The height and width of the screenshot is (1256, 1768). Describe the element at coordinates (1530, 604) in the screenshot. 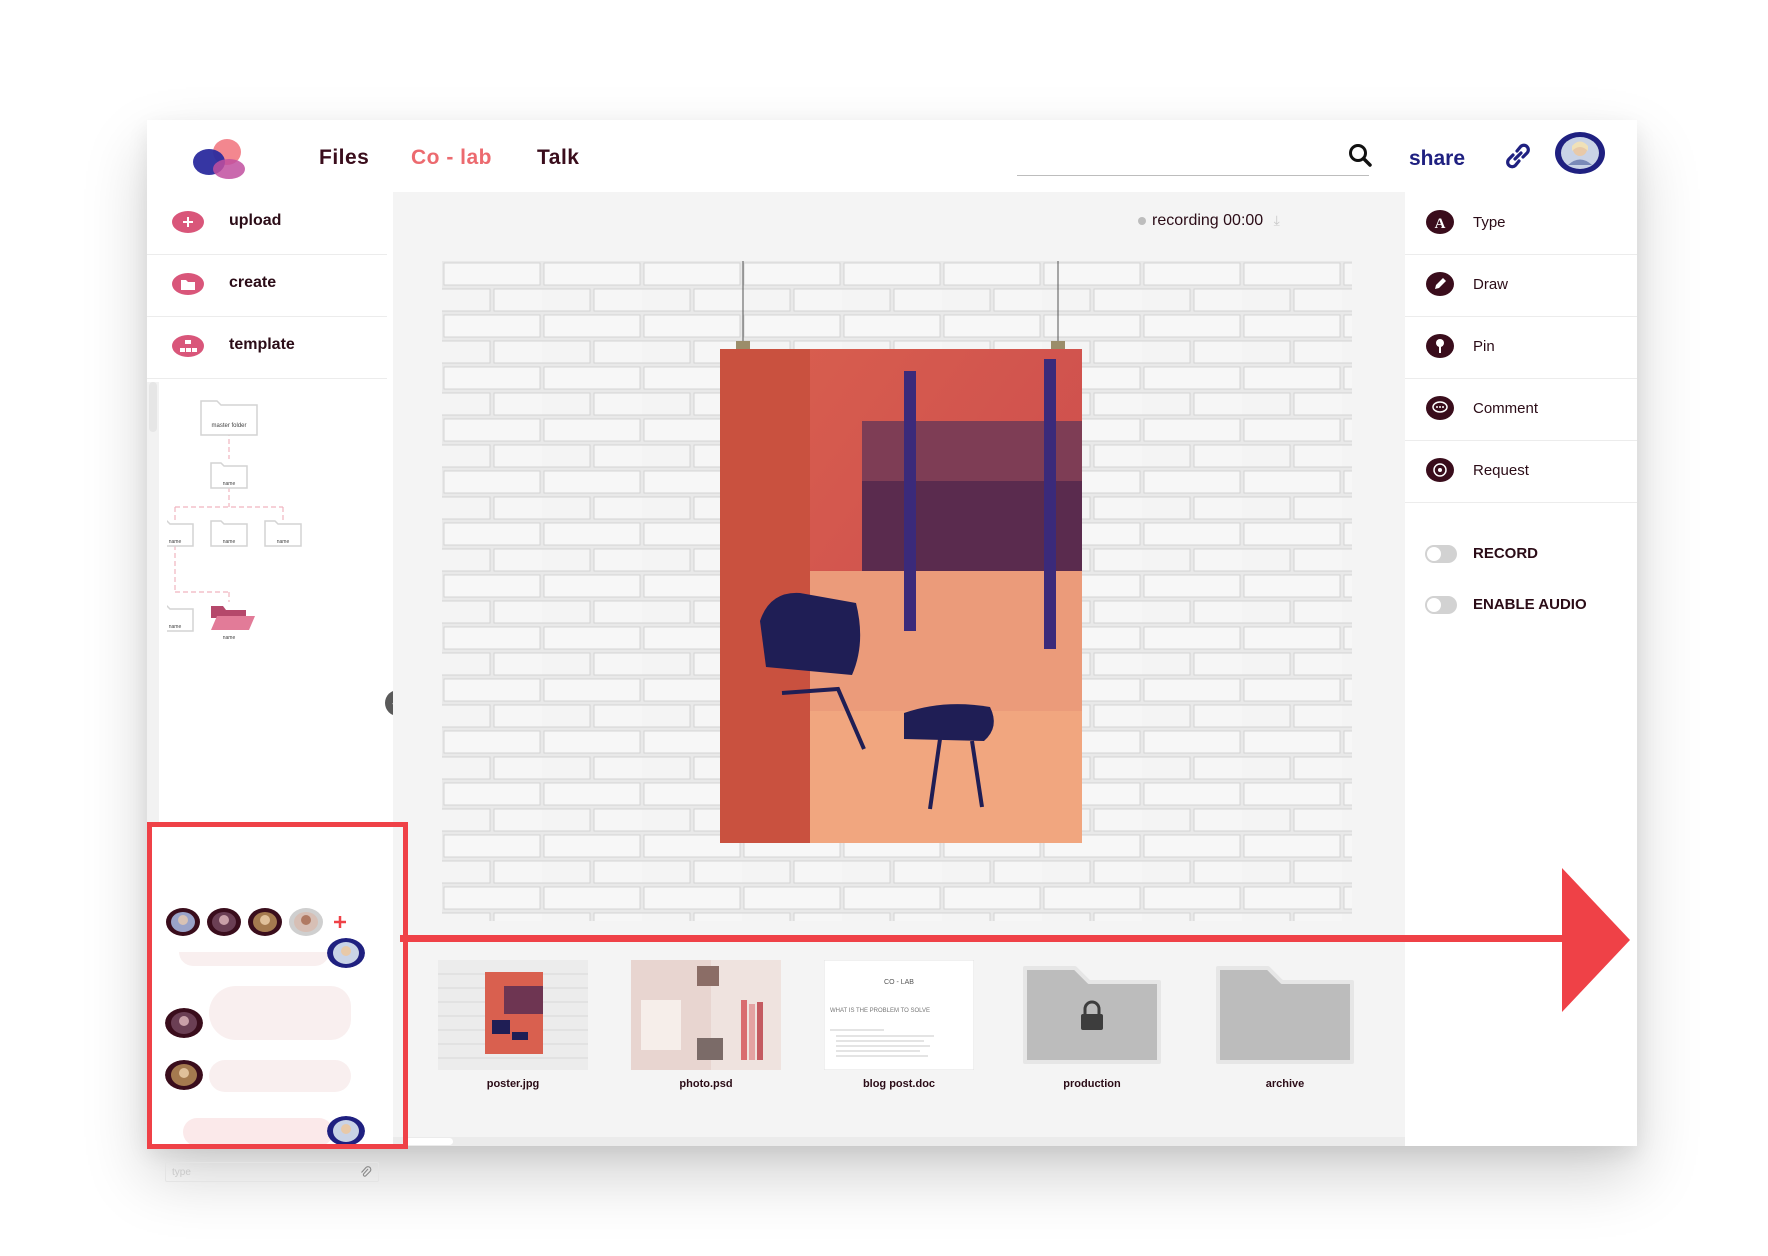

I see `enable-audio-toggle-label: ENABLE AUDIO` at that location.